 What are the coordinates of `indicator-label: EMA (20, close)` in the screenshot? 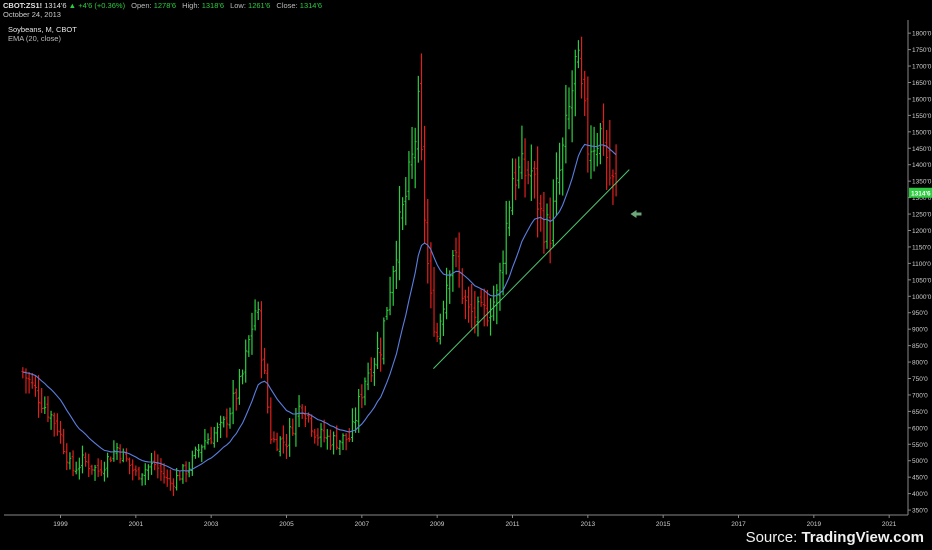 It's located at (34, 38).